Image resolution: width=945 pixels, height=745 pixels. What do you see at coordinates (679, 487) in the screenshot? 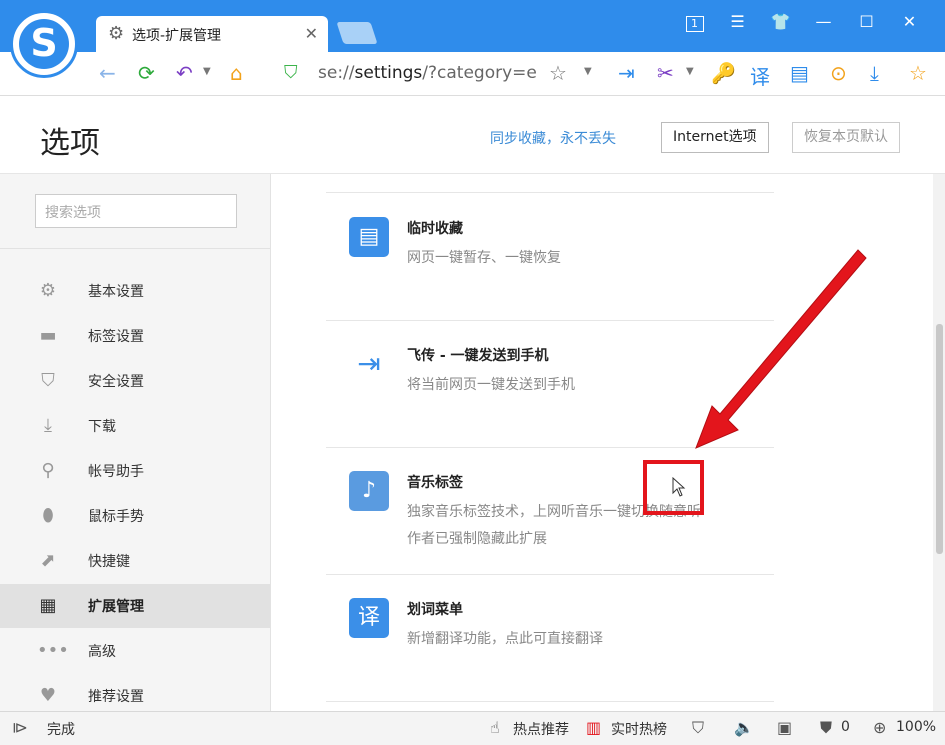
I see `mouse-cursor-icon` at bounding box center [679, 487].